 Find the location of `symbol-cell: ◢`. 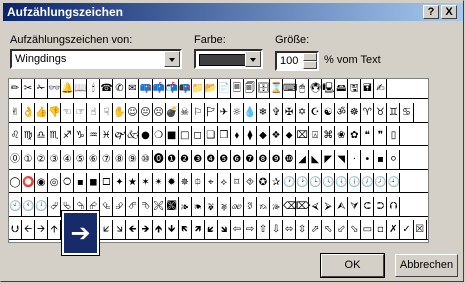

symbol-cell: ◢ is located at coordinates (303, 159).